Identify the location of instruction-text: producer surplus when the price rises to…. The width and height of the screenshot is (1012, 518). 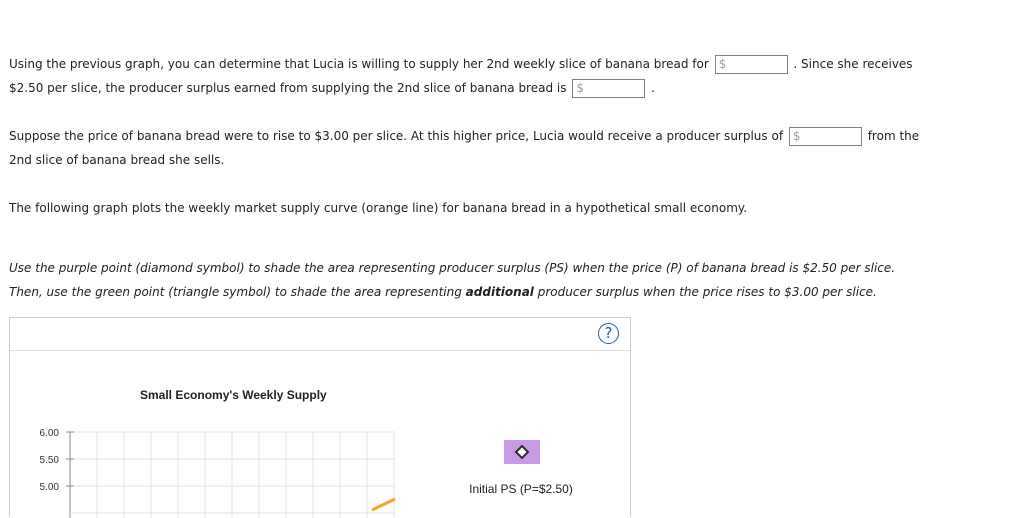
(705, 292).